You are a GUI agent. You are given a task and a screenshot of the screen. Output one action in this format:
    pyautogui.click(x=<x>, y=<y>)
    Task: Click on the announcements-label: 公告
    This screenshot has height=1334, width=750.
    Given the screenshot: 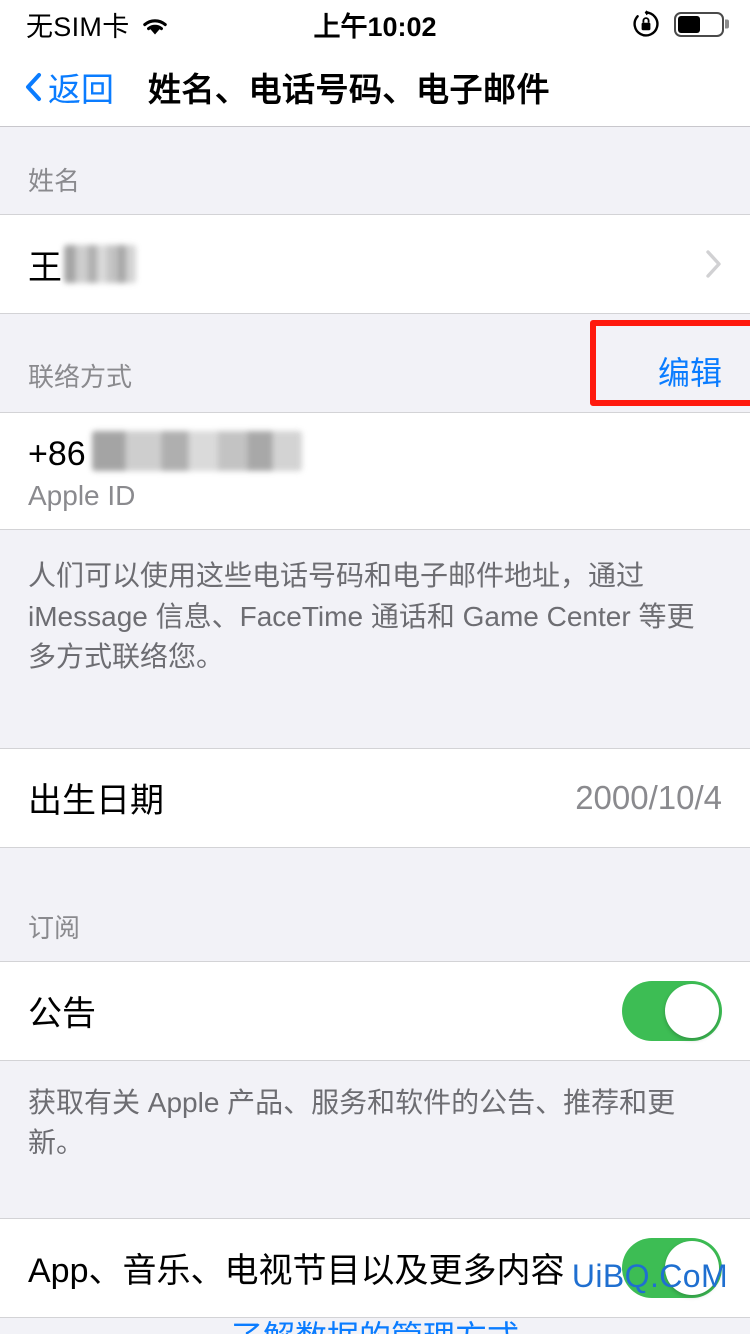 What is the action you would take?
    pyautogui.click(x=62, y=1014)
    